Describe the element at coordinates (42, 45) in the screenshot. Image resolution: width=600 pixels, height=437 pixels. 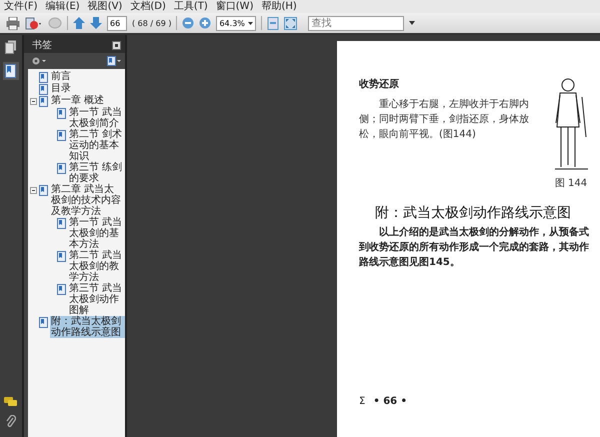
I see `panel-title: 书签` at that location.